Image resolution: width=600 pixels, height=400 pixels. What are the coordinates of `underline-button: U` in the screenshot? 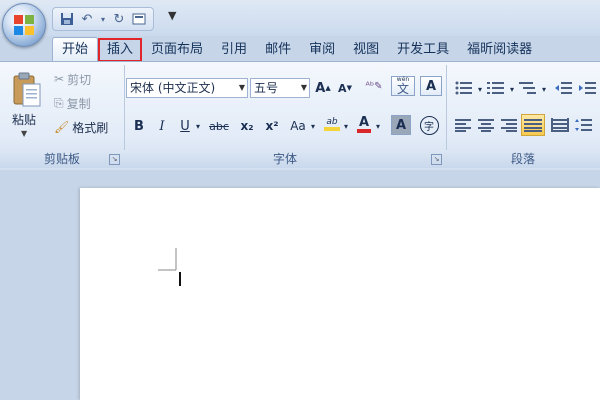 It's located at (185, 126).